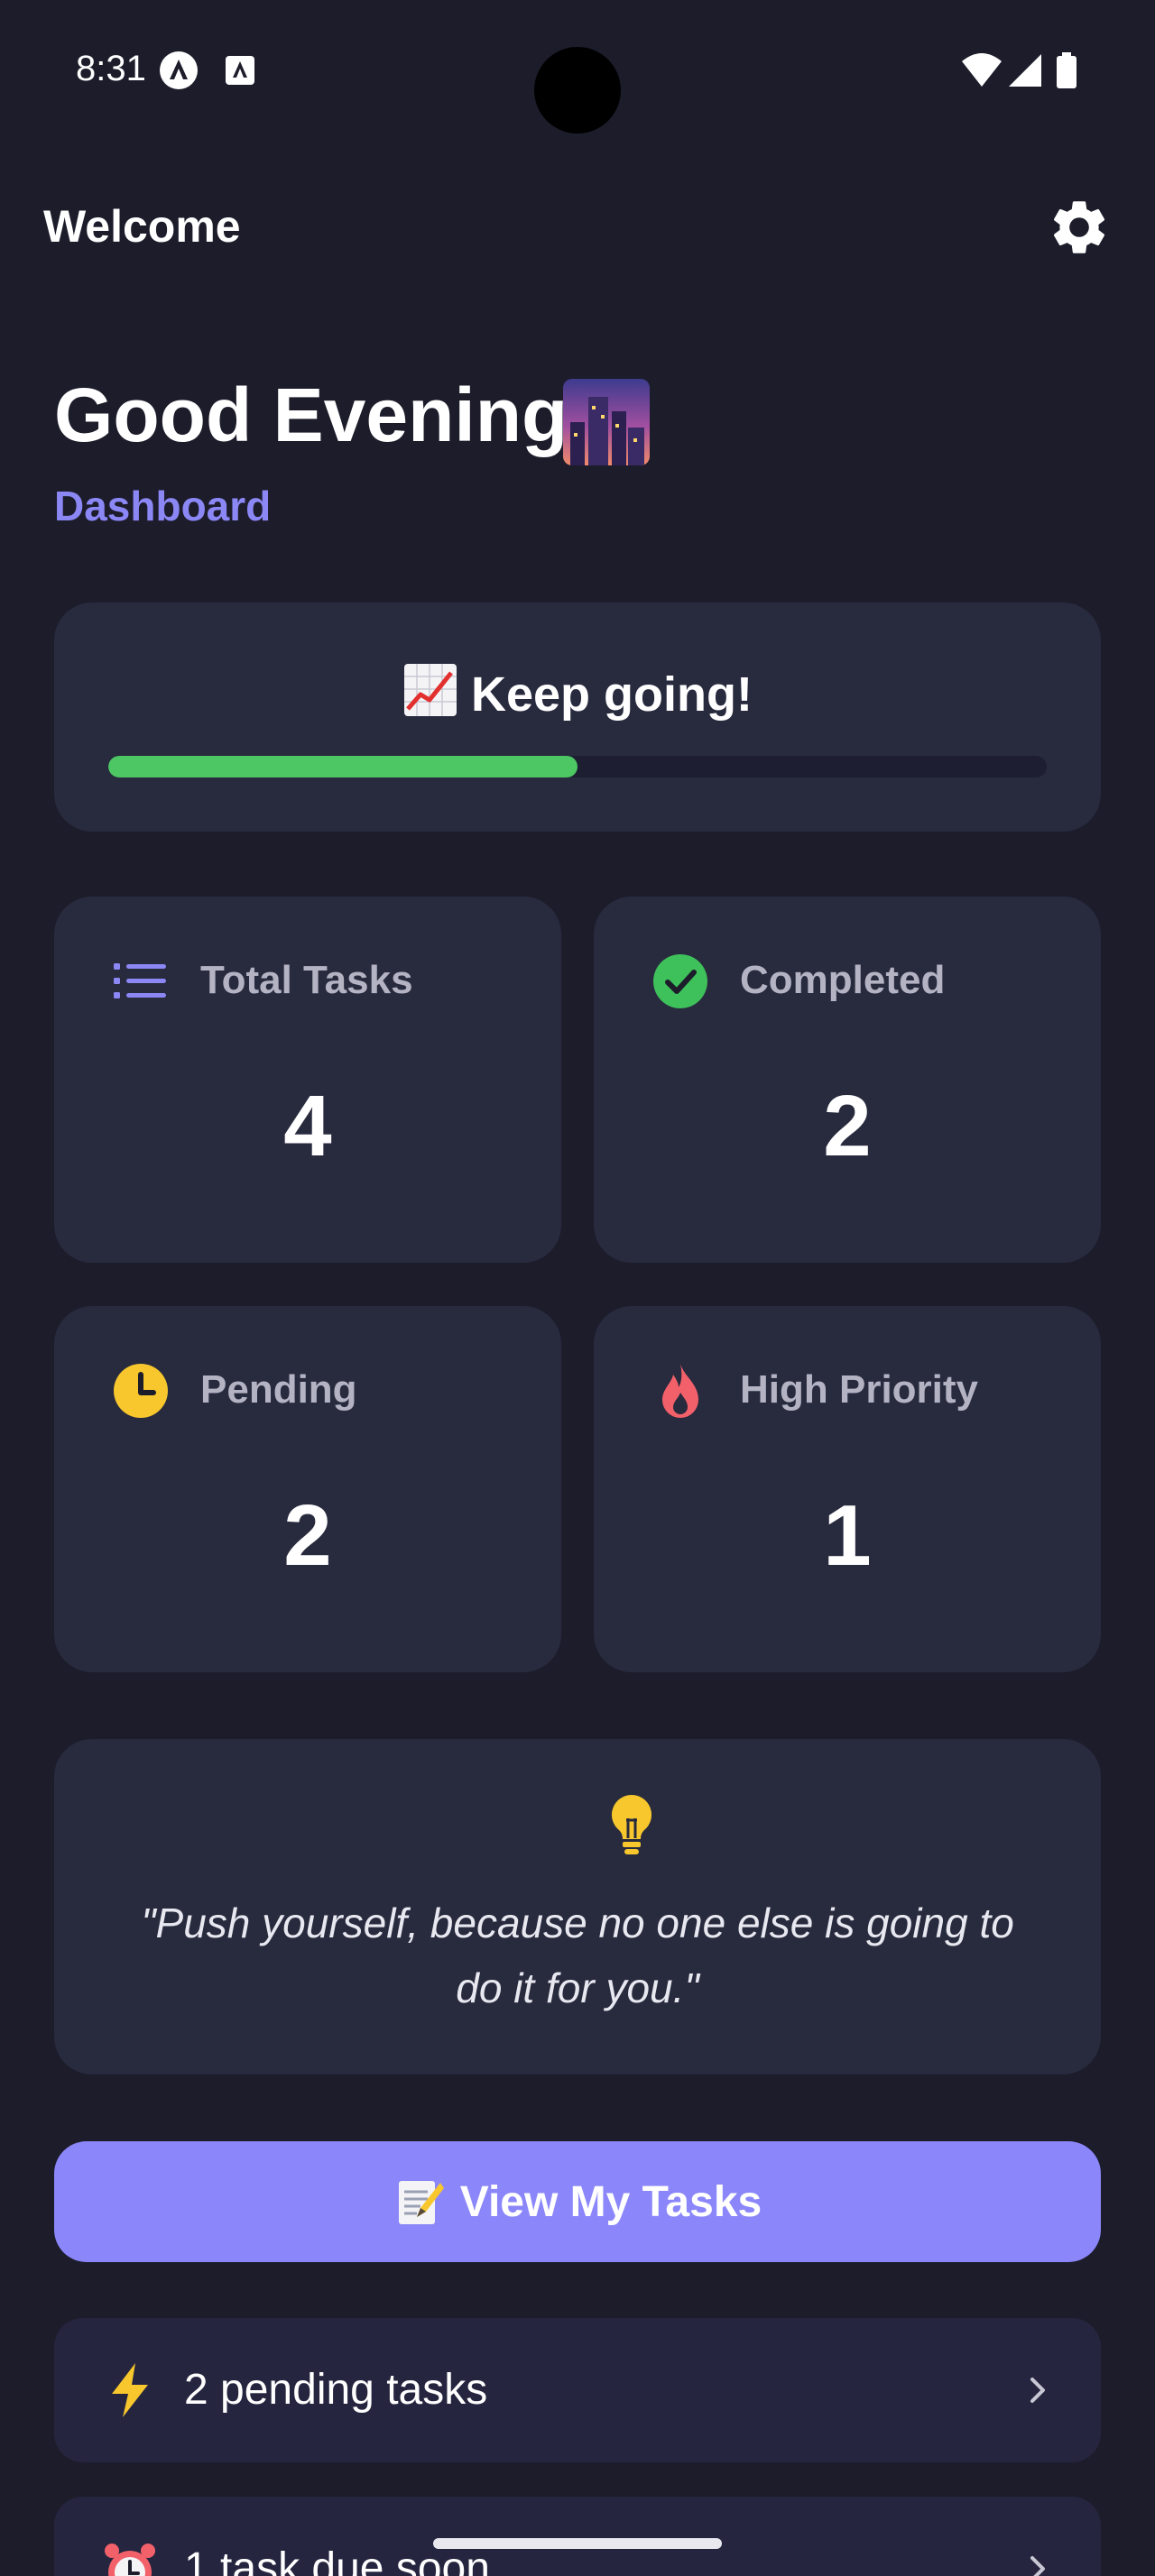 The width and height of the screenshot is (1155, 2576). Describe the element at coordinates (130, 2560) in the screenshot. I see `alarm-clock-icon` at that location.